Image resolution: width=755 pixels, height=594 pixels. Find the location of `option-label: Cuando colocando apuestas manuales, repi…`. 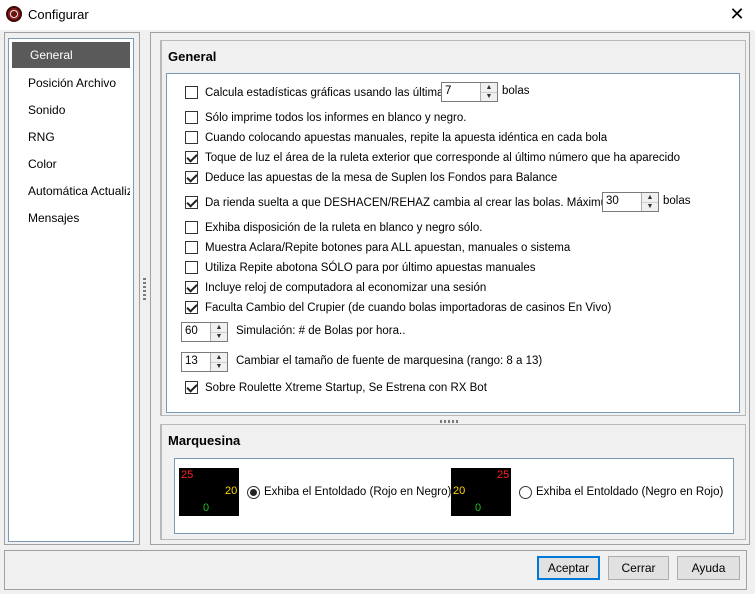

option-label: Cuando colocando apuestas manuales, repi… is located at coordinates (406, 138).